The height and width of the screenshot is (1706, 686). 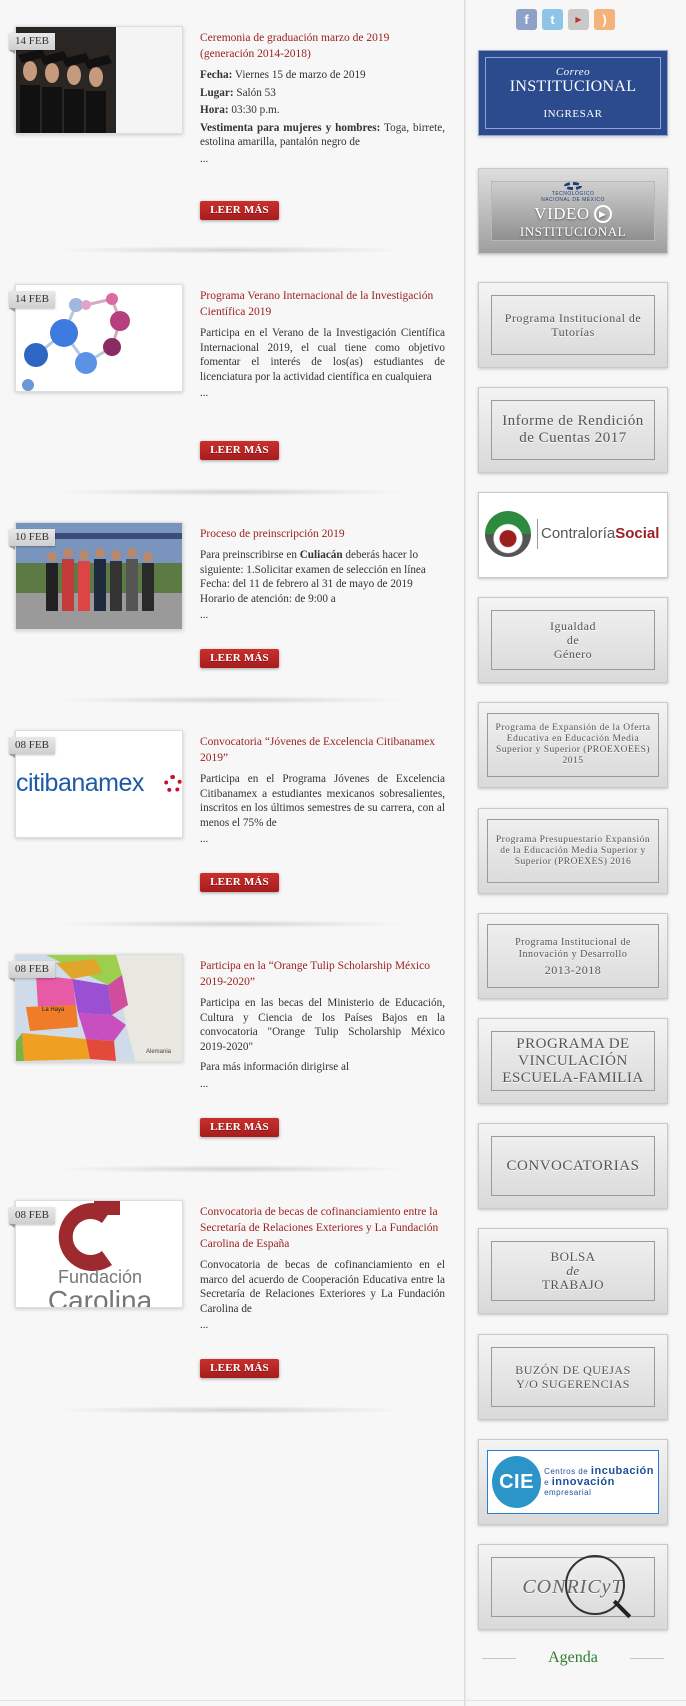 What do you see at coordinates (565, 19) in the screenshot?
I see `social-links: f t ▶ )` at bounding box center [565, 19].